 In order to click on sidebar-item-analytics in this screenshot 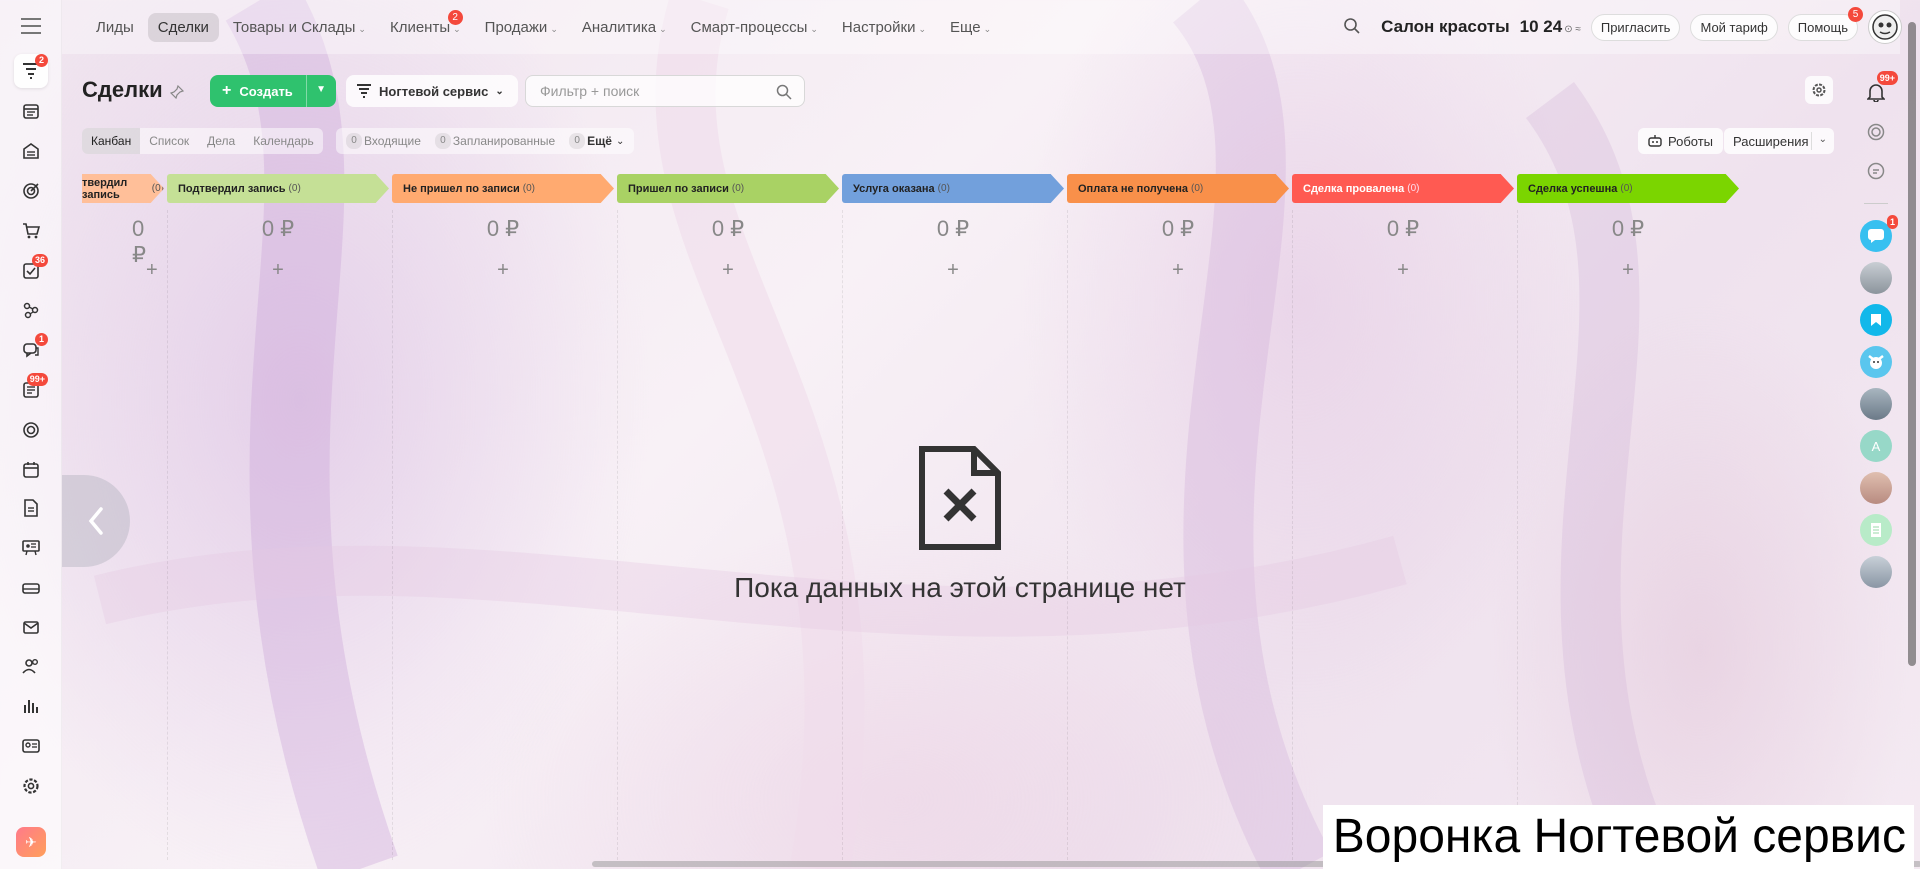, I will do `click(31, 706)`.